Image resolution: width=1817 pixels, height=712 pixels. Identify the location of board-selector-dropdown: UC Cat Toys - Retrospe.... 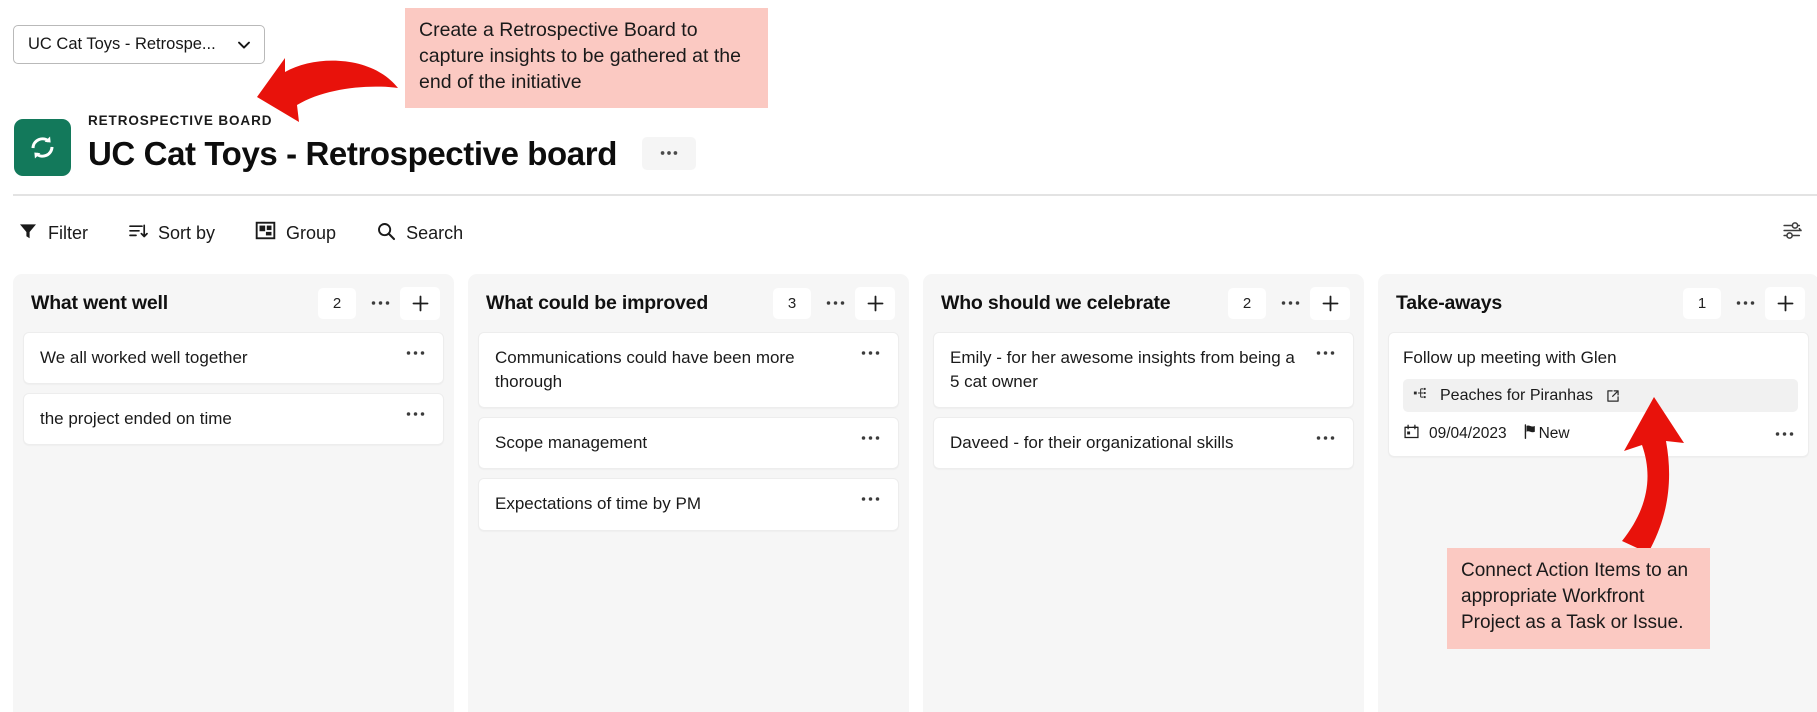
(139, 44).